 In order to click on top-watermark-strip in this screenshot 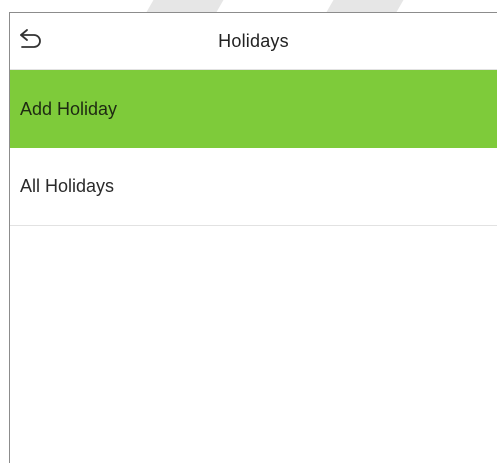, I will do `click(248, 6)`.